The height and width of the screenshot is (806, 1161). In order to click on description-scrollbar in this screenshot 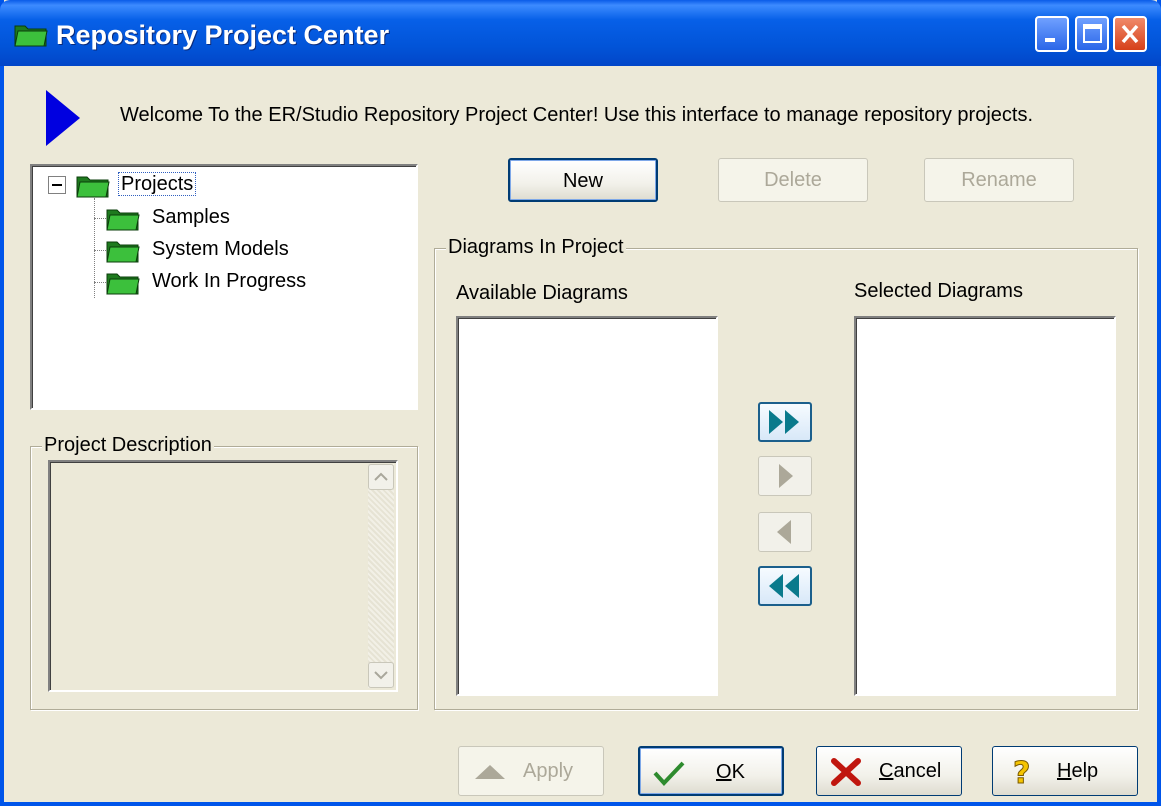, I will do `click(381, 576)`.